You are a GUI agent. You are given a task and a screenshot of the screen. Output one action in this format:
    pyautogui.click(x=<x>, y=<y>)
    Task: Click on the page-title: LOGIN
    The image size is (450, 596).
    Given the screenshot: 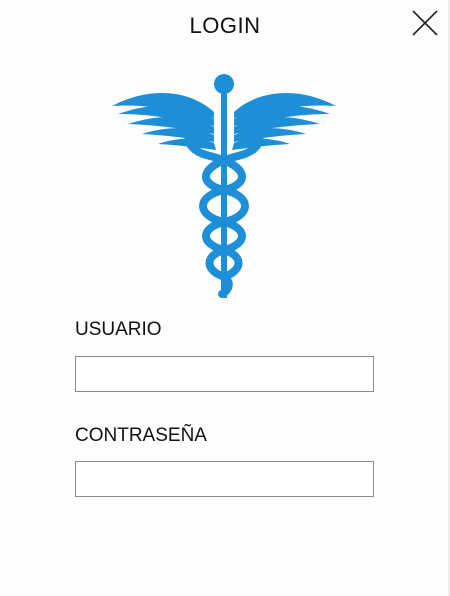 What is the action you would take?
    pyautogui.click(x=225, y=25)
    